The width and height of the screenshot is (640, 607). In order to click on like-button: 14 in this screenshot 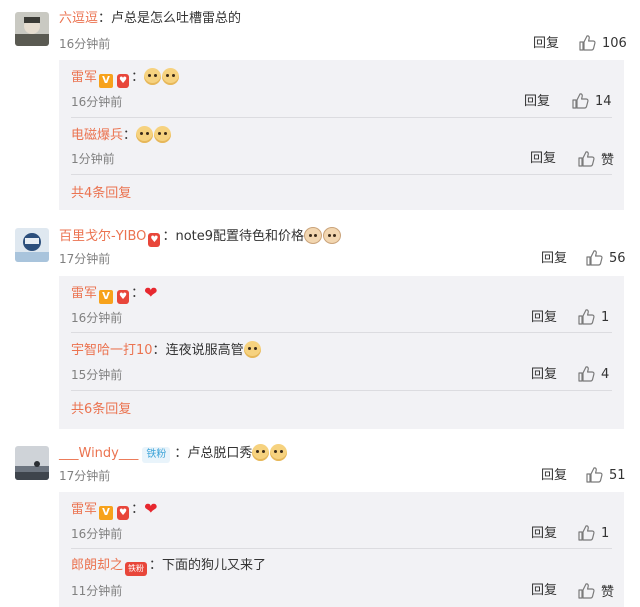, I will do `click(591, 101)`.